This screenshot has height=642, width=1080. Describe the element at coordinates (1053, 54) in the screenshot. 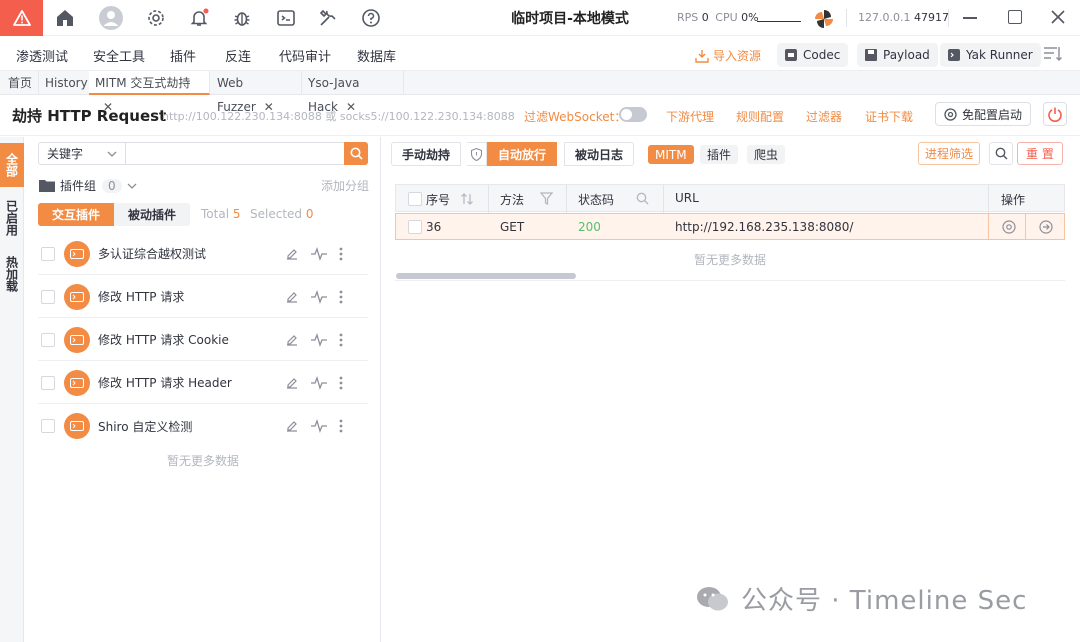

I see `sort-menu-icon` at that location.